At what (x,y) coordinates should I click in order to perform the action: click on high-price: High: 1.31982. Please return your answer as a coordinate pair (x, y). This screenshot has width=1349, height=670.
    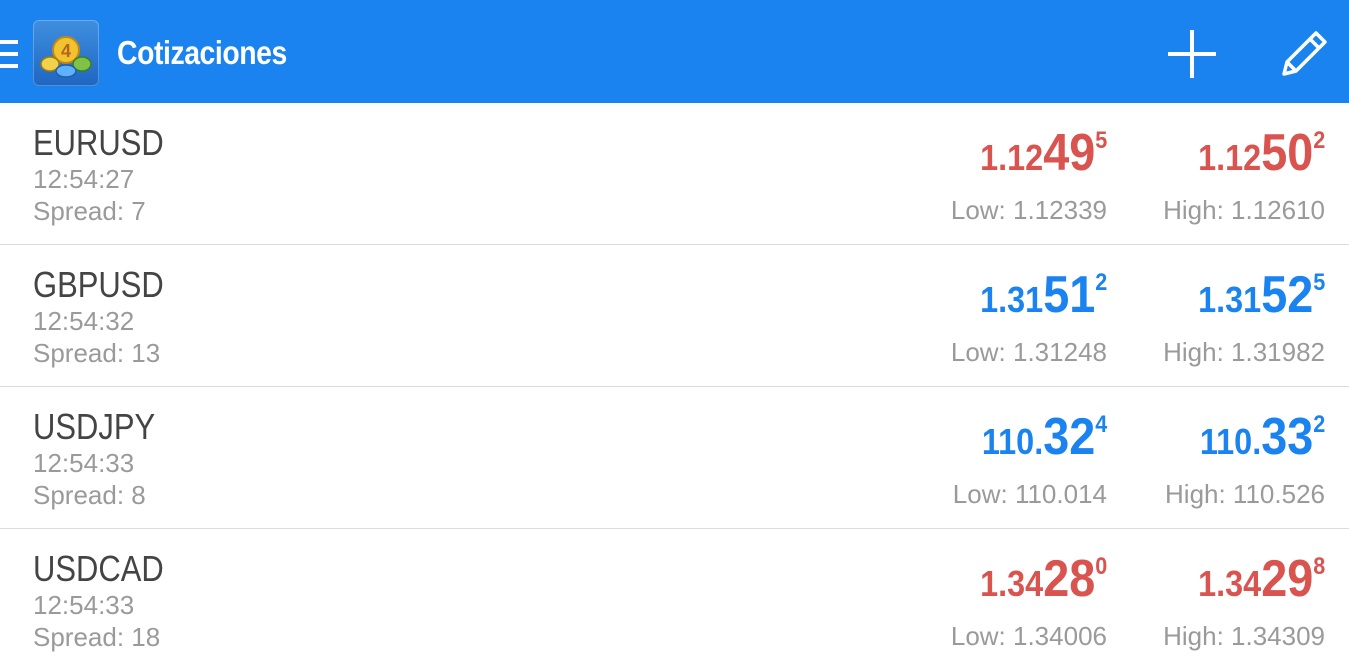
    Looking at the image, I should click on (1244, 352).